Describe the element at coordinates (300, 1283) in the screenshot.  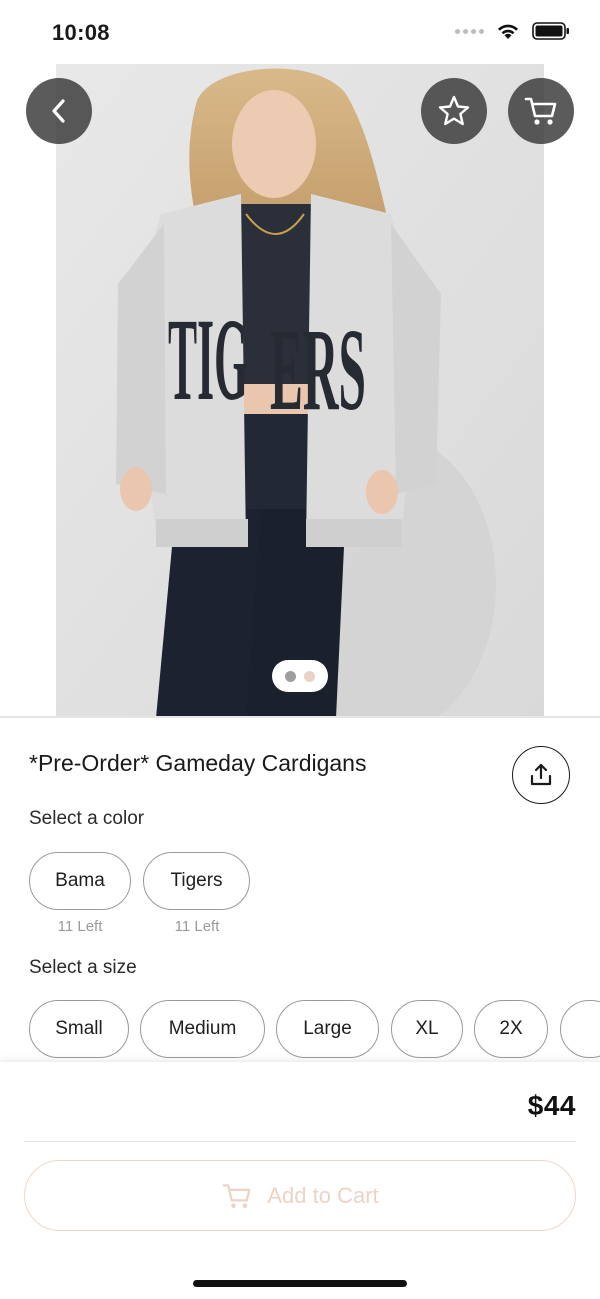
I see `home-indicator` at that location.